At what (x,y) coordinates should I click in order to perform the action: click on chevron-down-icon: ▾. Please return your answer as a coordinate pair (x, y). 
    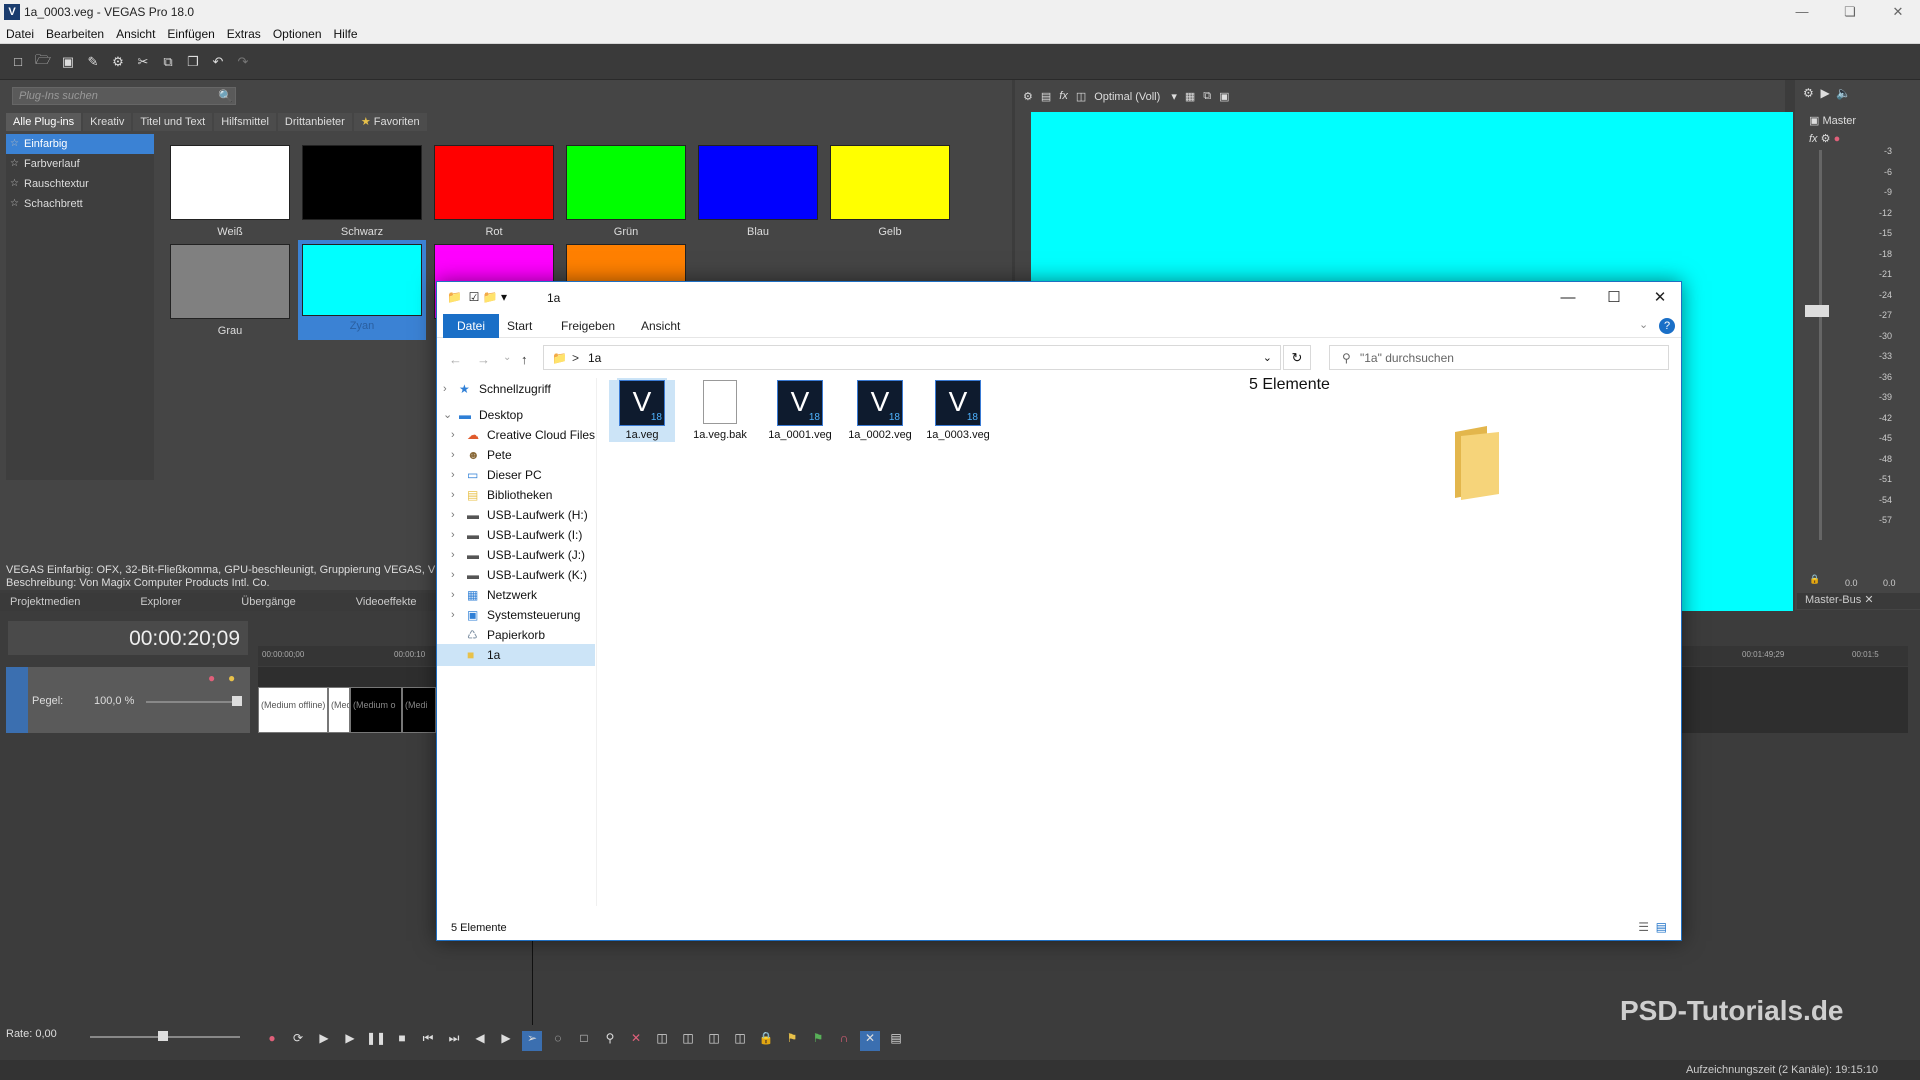
    Looking at the image, I should click on (504, 297).